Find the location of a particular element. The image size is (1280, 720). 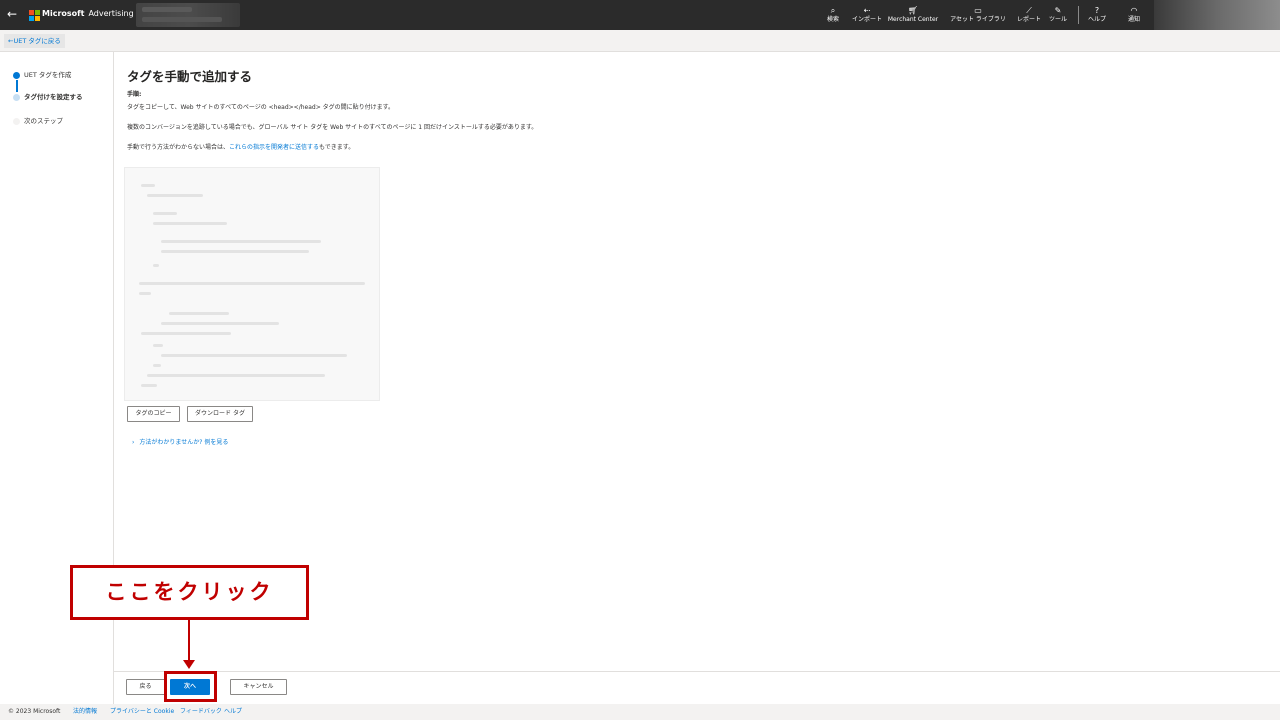

footer-link-feedback: フィードバック is located at coordinates (201, 712).